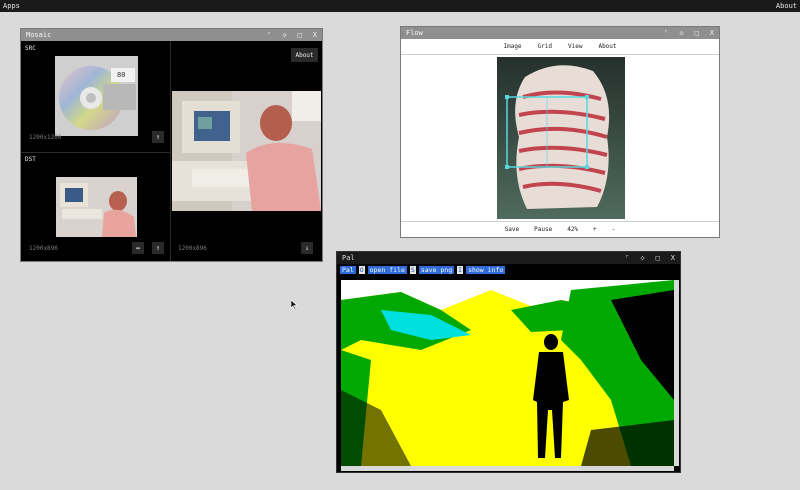 This screenshot has height=490, width=800. I want to click on src-dimensions: 1200x1200, so click(45, 137).